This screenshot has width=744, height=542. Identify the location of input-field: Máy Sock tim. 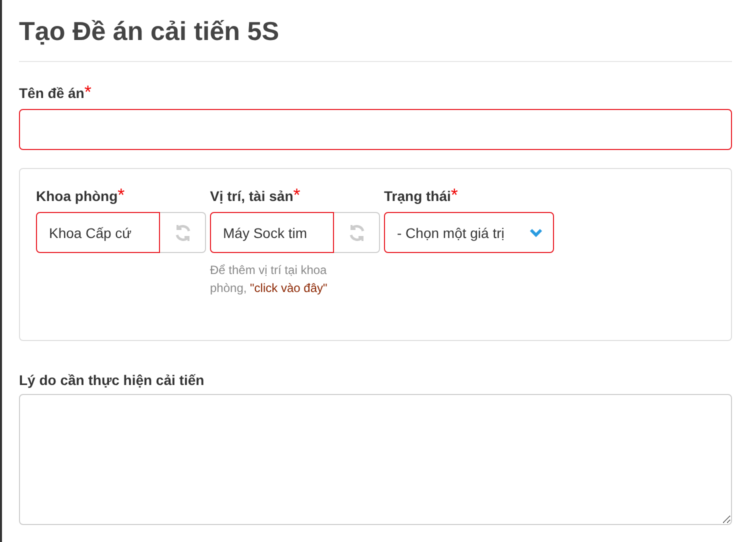
(272, 232).